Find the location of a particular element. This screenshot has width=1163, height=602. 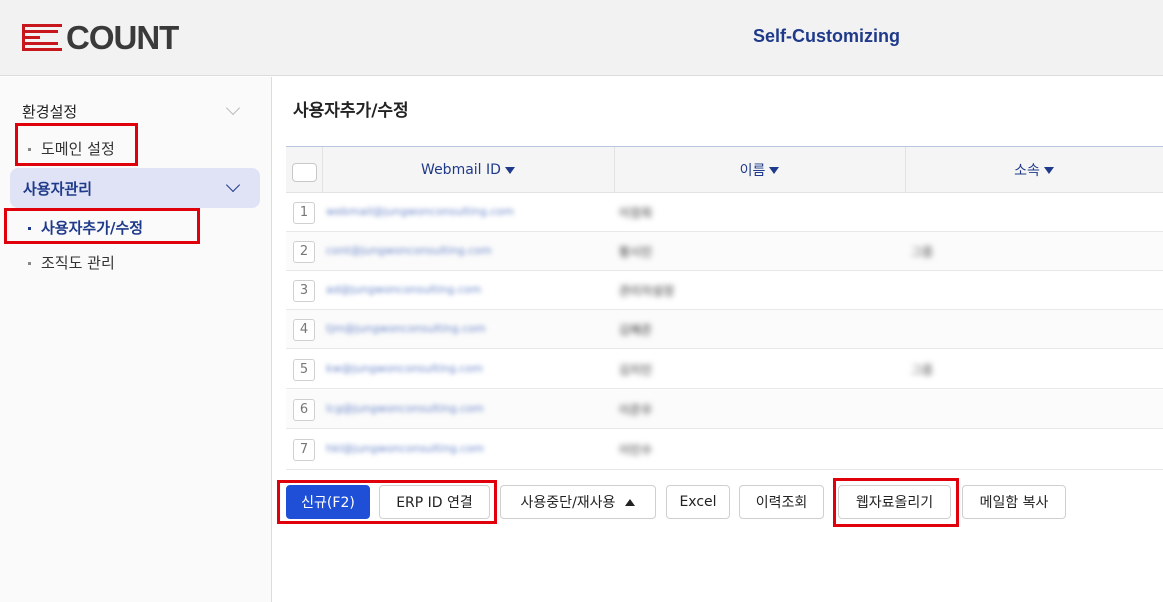

row-email: ad@jungwonconsulting.com is located at coordinates (403, 289).